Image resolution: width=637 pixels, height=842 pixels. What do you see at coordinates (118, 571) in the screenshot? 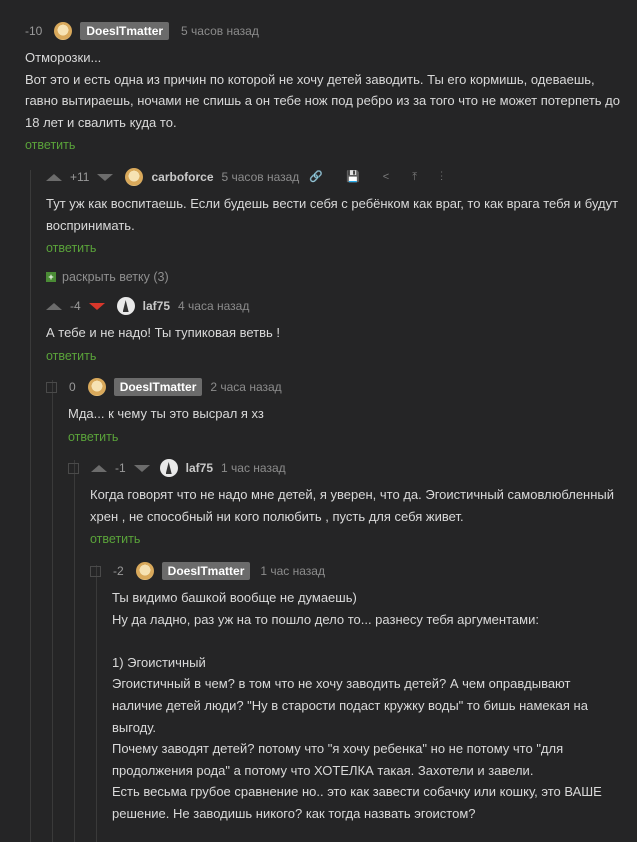
I see `comment-rating: -2` at bounding box center [118, 571].